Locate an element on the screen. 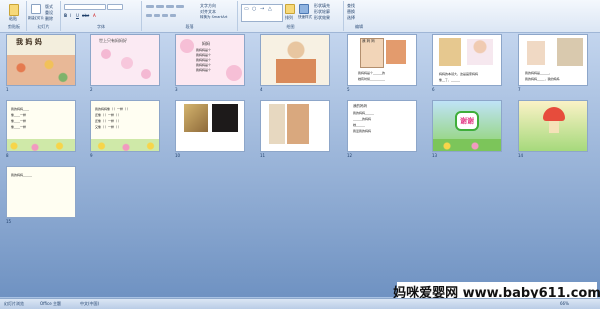 The width and height of the screenshot is (600, 309). quick-styles-icon is located at coordinates (304, 9).